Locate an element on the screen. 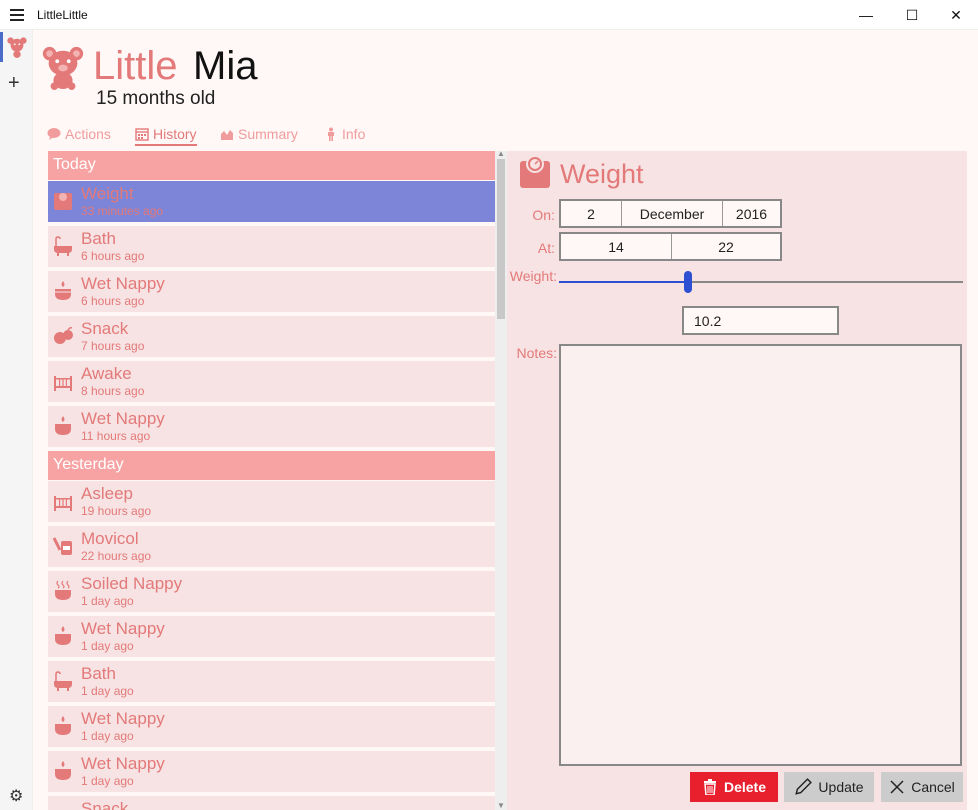 This screenshot has height=810, width=978. nav-rail: + ⚙ is located at coordinates (16, 420).